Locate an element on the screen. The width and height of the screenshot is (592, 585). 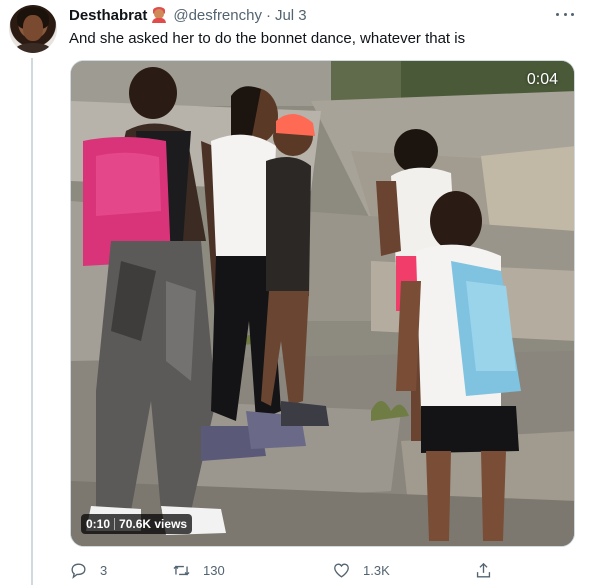
video-duration: 0:10 is located at coordinates (98, 524).